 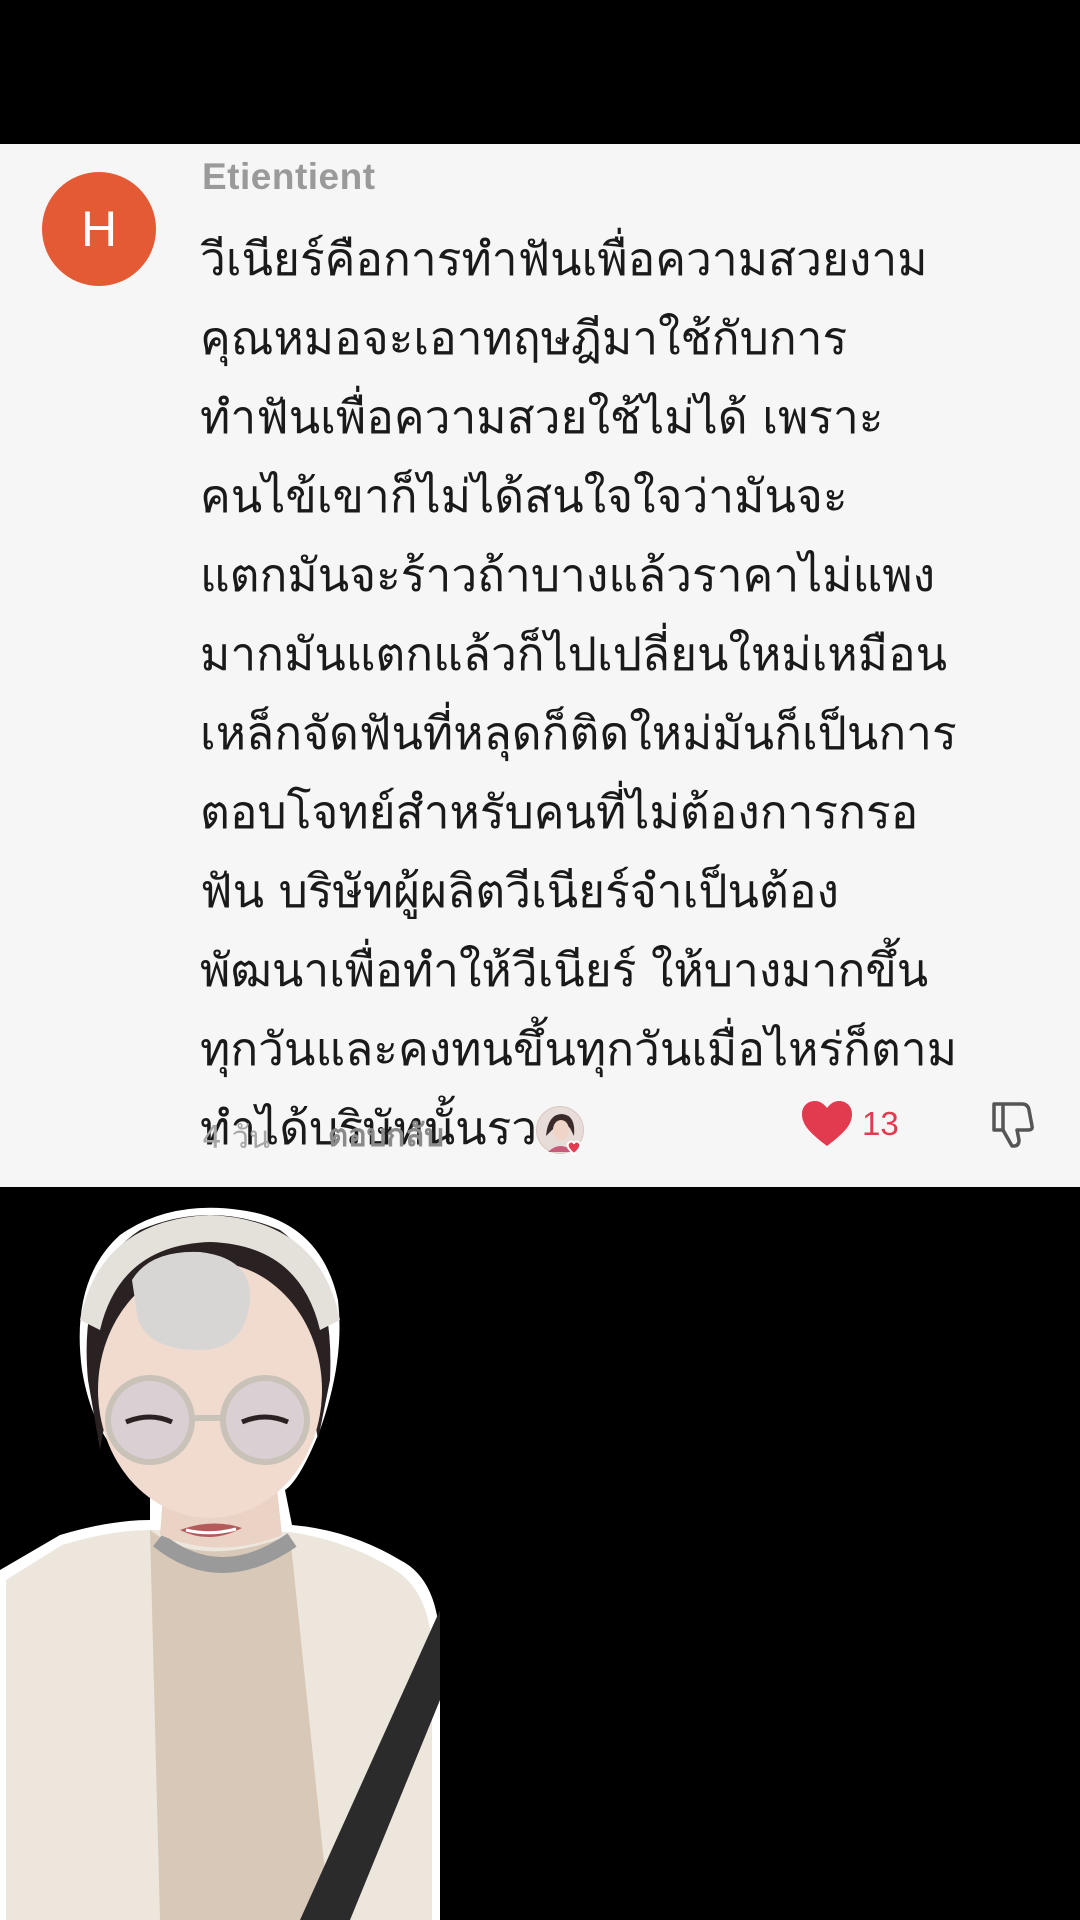 What do you see at coordinates (519, 891) in the screenshot?
I see `comment-line: ฟัน บริษัทผู้ผลิตวีเนียร์จำเป็นต้อง` at bounding box center [519, 891].